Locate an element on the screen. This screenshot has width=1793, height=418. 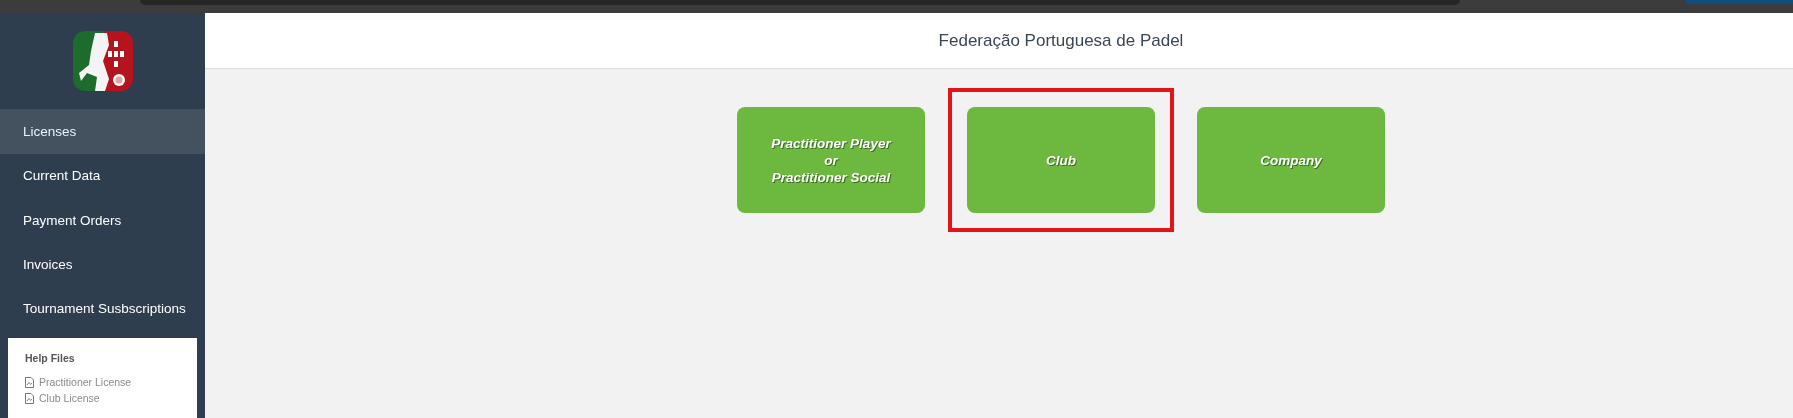
sidebar-item: Licenses is located at coordinates (102, 131).